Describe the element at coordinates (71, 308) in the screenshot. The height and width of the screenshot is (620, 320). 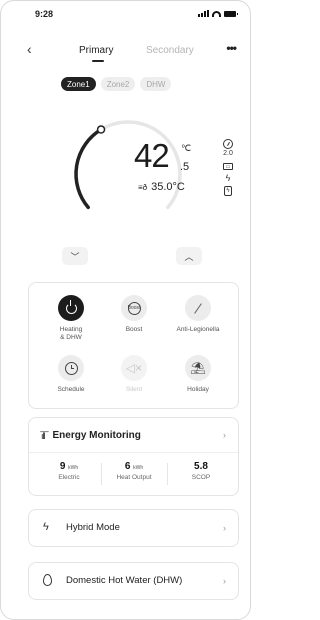
I see `power-icon` at that location.